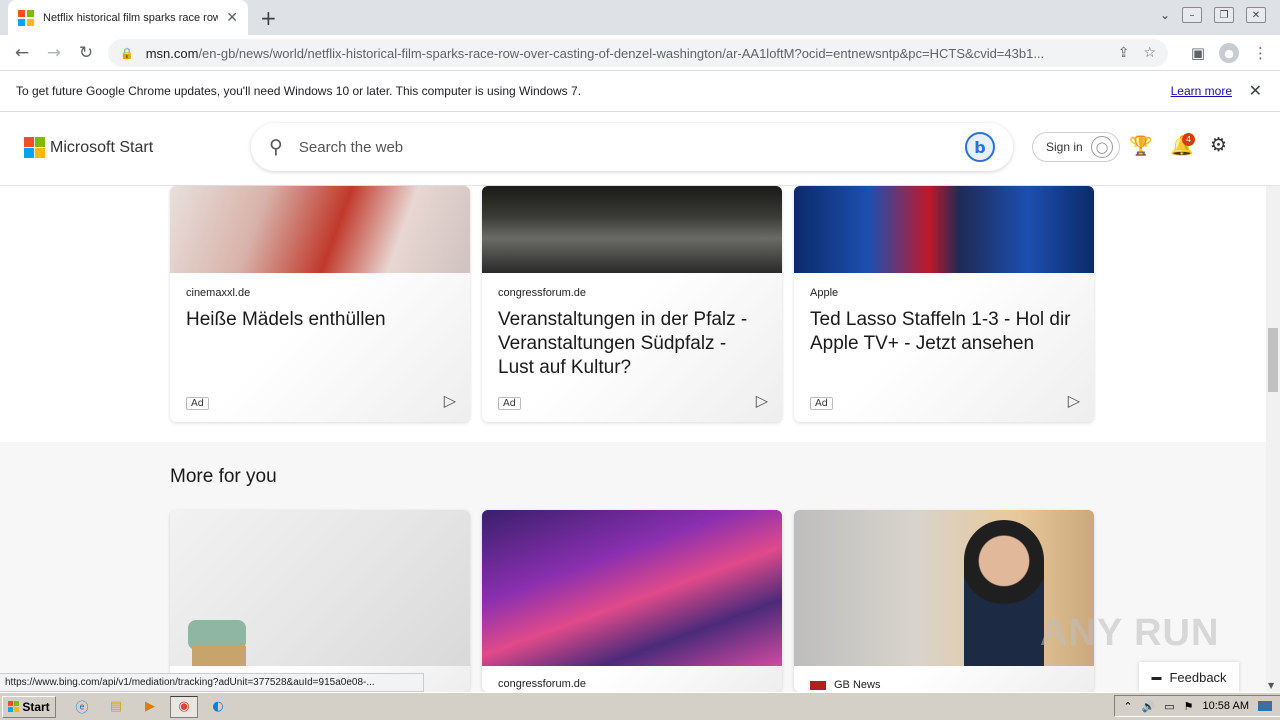  Describe the element at coordinates (1201, 91) in the screenshot. I see `learn-more-link: Learn more` at that location.